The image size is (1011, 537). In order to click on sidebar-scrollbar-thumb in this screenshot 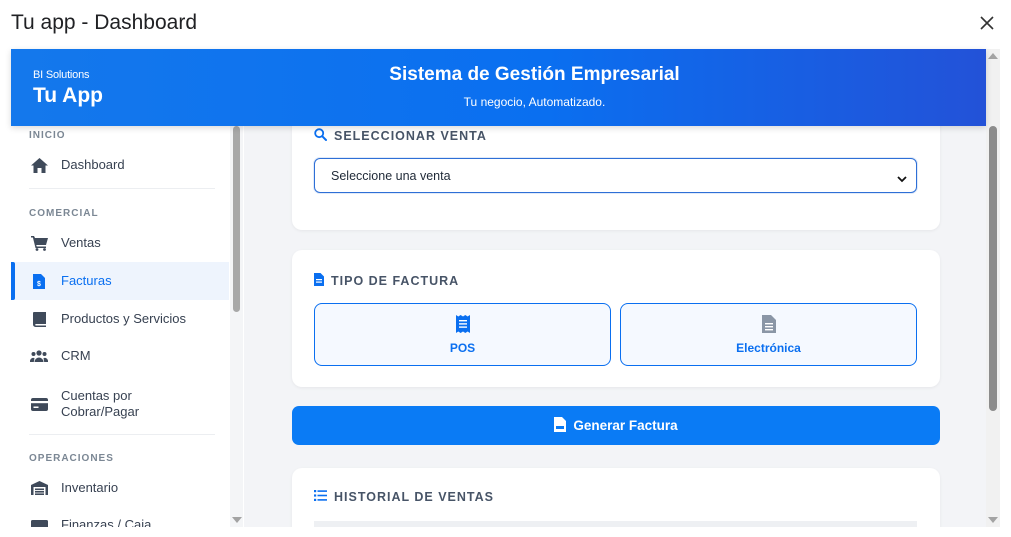, I will do `click(236, 219)`.